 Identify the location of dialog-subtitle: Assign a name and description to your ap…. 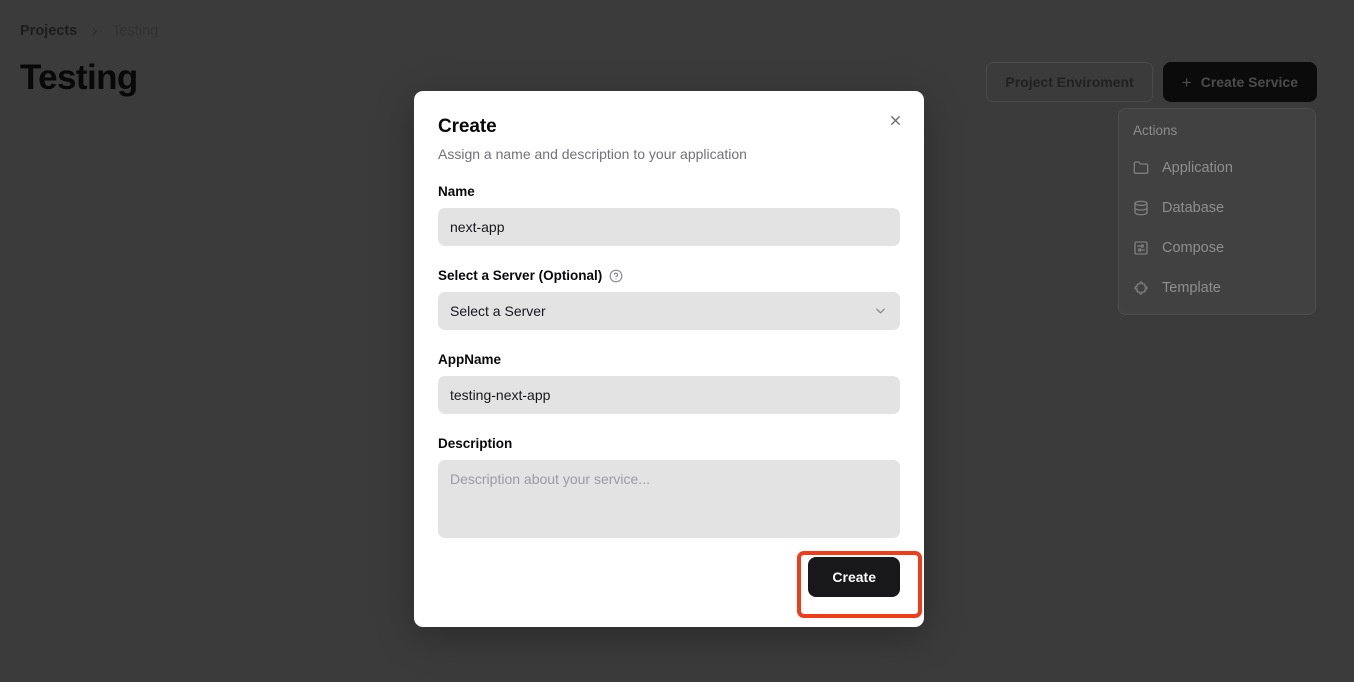
(592, 154).